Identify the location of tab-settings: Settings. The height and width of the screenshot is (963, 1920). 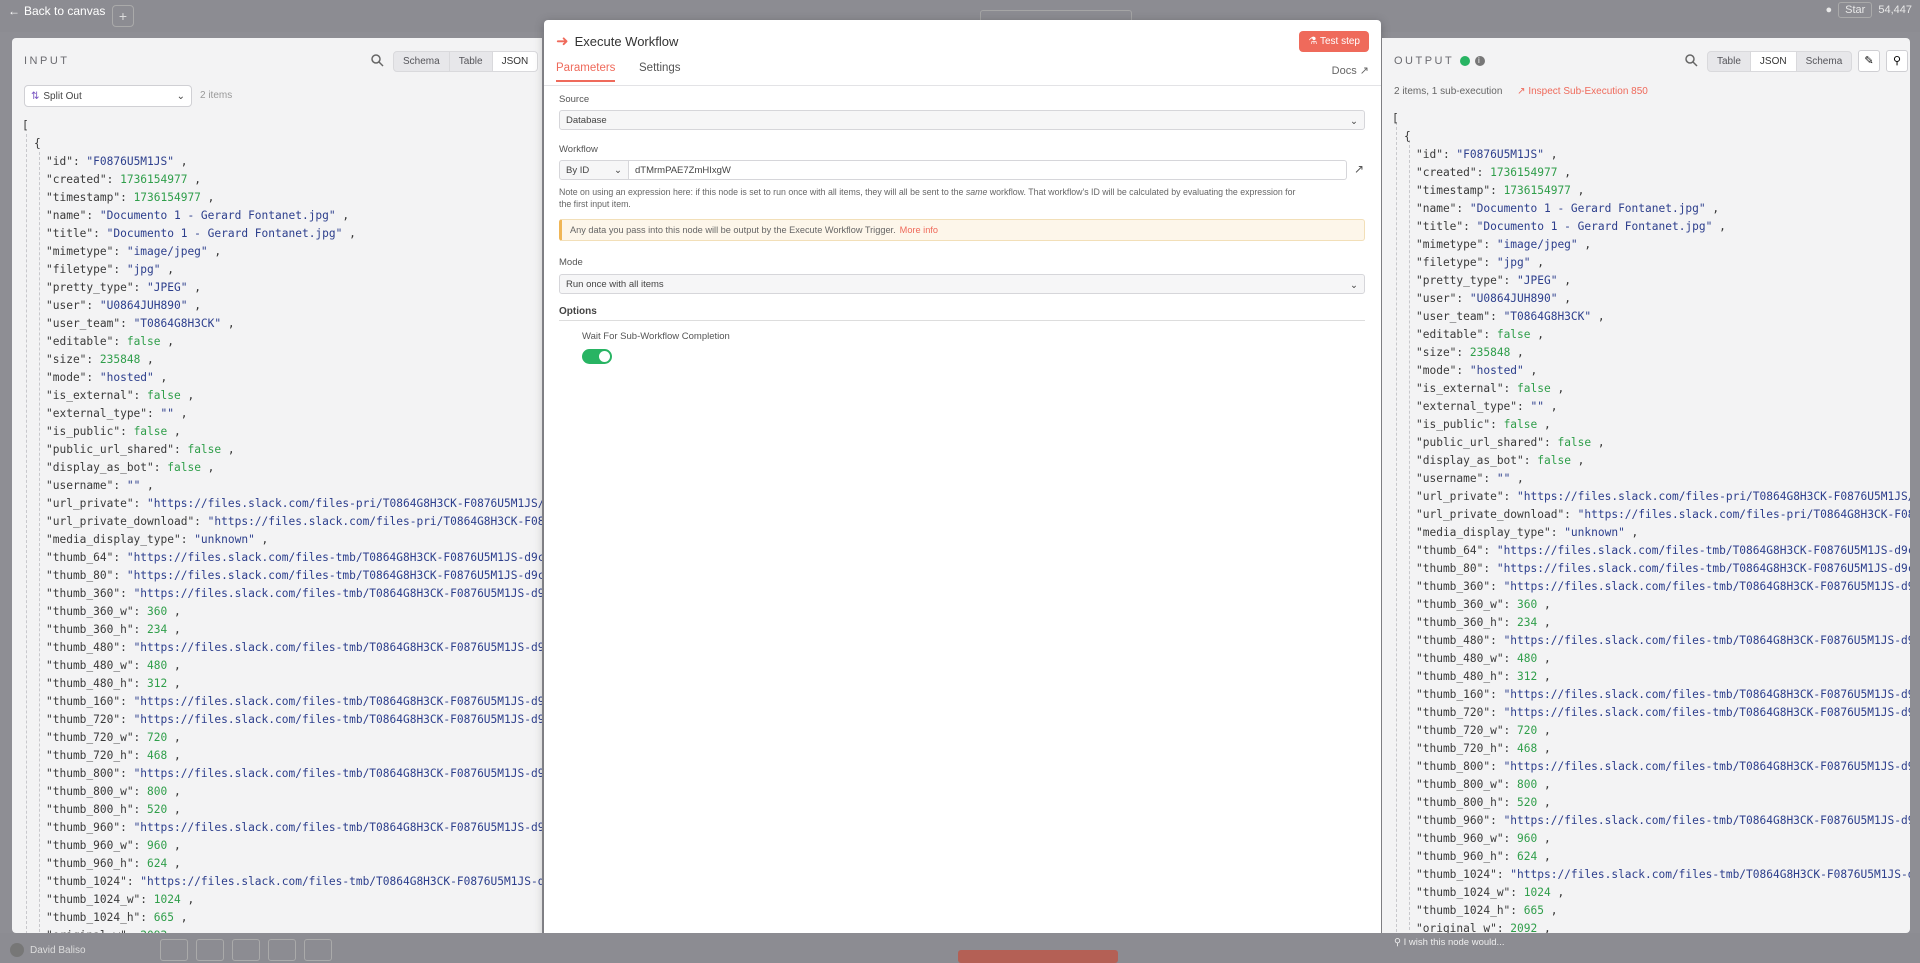
(660, 71).